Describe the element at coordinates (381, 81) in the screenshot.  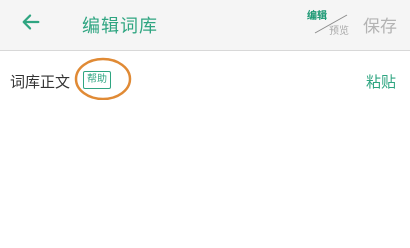
I see `paste-button: 粘贴` at that location.